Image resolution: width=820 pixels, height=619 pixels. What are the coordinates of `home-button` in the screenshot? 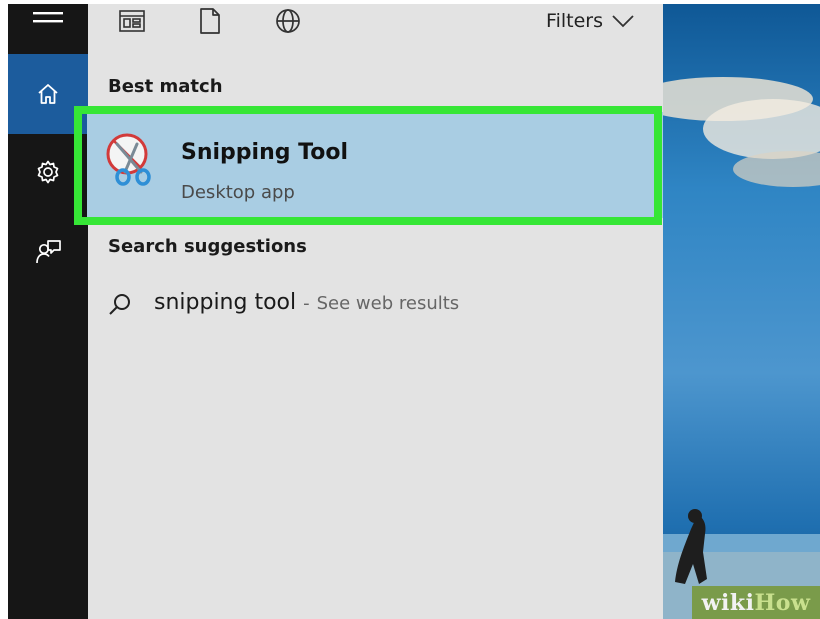 It's located at (48, 94).